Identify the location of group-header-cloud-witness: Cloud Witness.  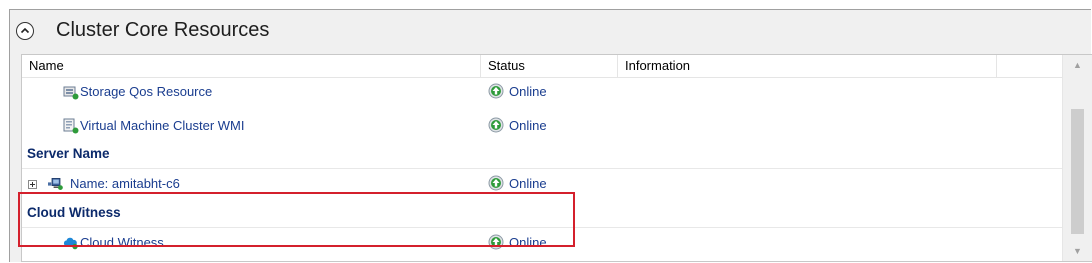
(542, 213).